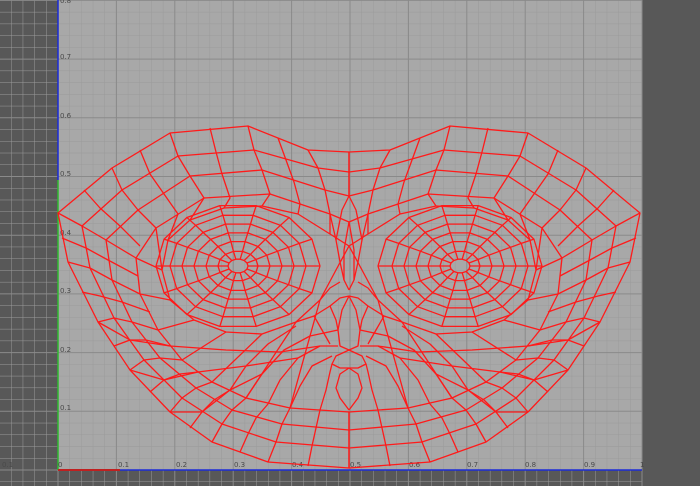  What do you see at coordinates (65, 2) in the screenshot?
I see `v-tick-label: 0.8` at bounding box center [65, 2].